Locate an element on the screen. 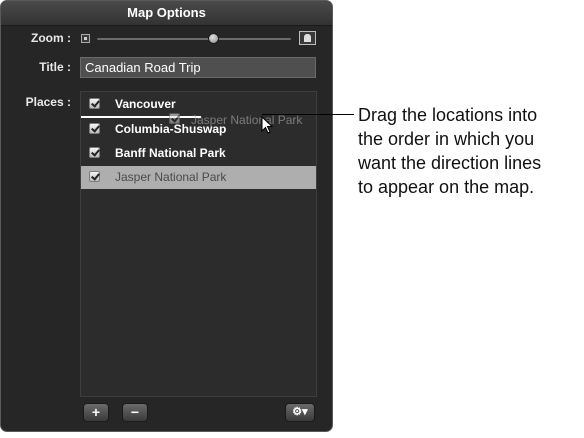  zoom-slider-thumb is located at coordinates (213, 38).